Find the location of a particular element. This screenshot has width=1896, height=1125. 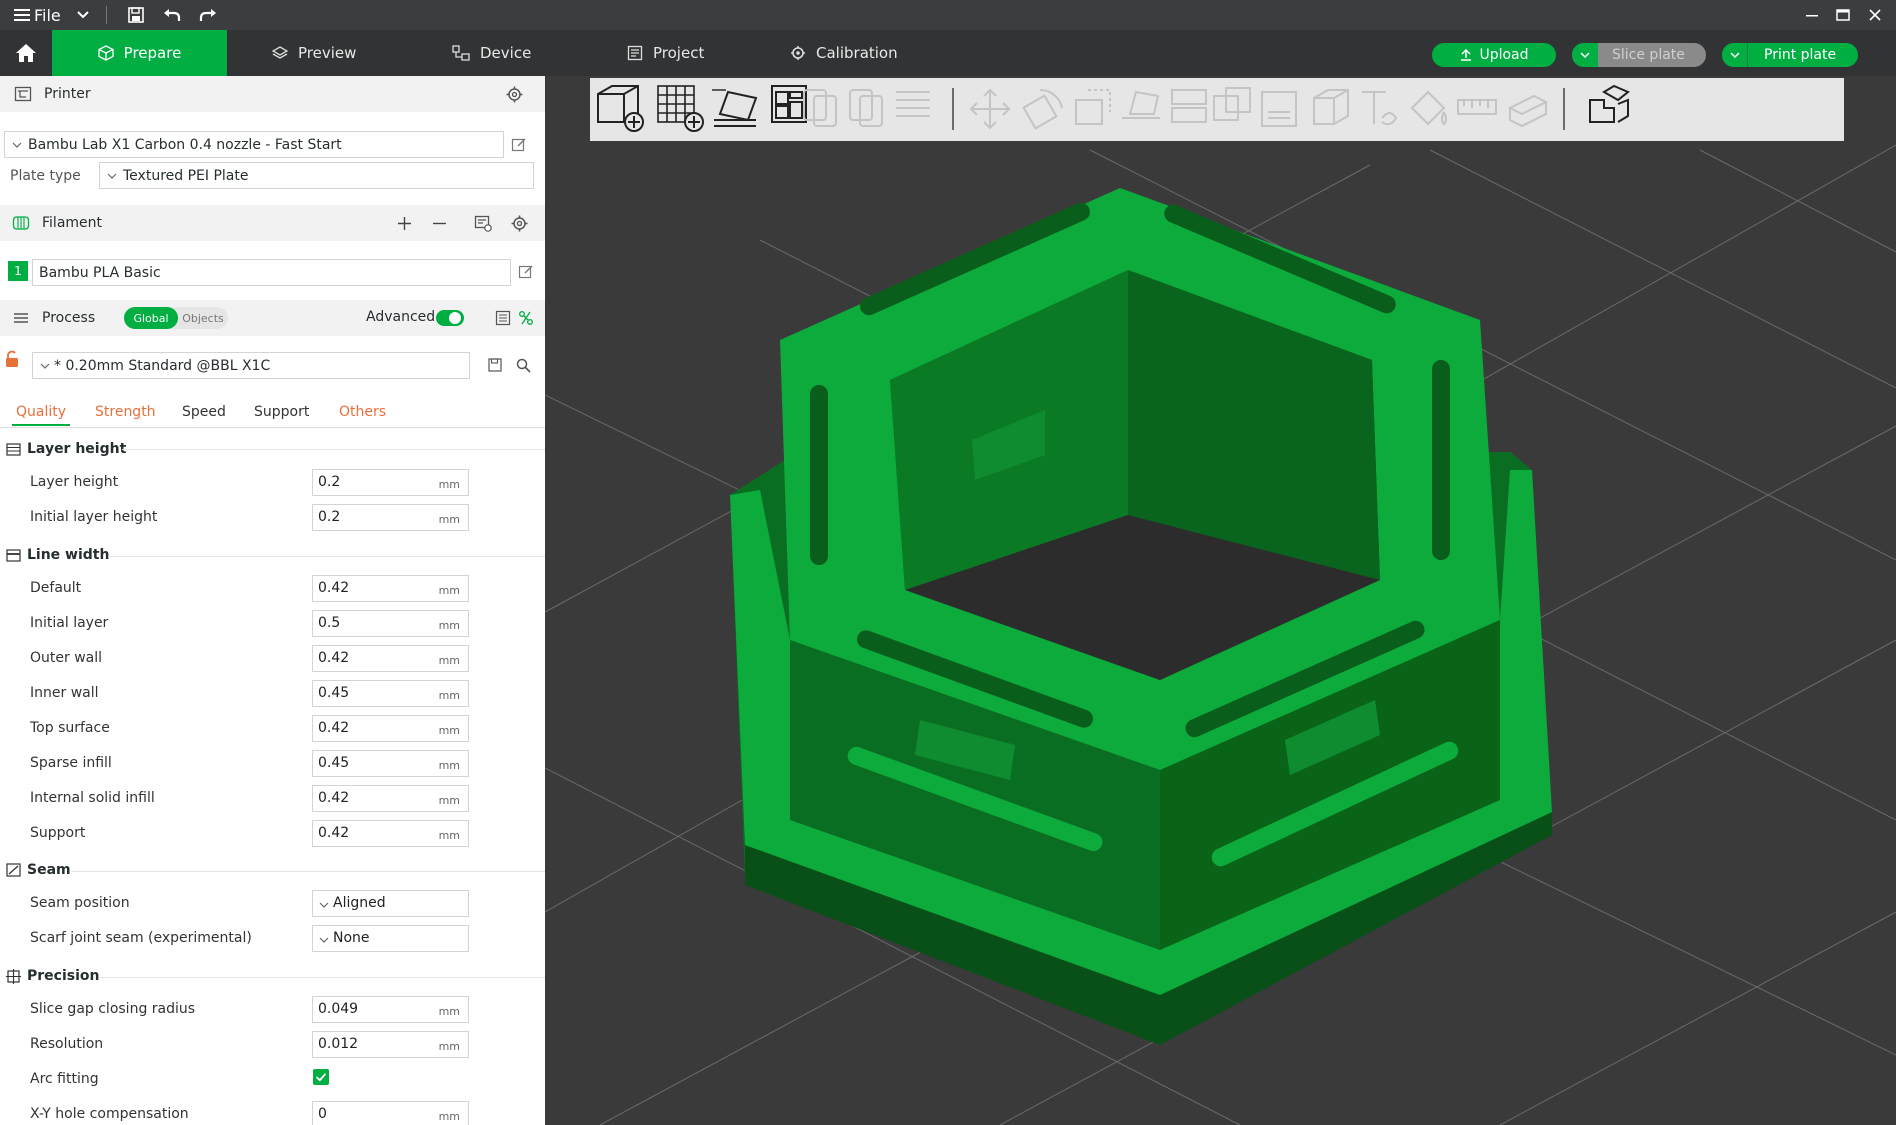

unlock-icon is located at coordinates (12, 359).